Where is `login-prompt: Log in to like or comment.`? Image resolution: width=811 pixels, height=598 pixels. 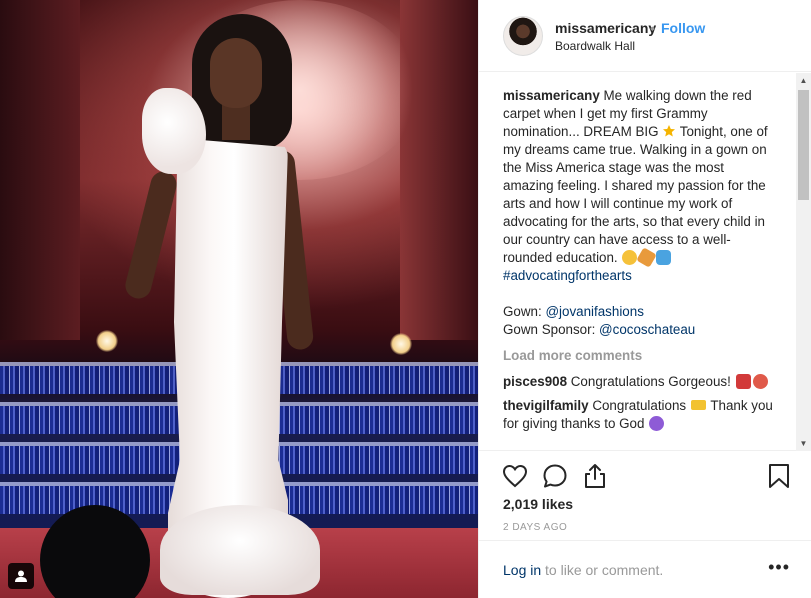 login-prompt: Log in to like or comment. is located at coordinates (583, 570).